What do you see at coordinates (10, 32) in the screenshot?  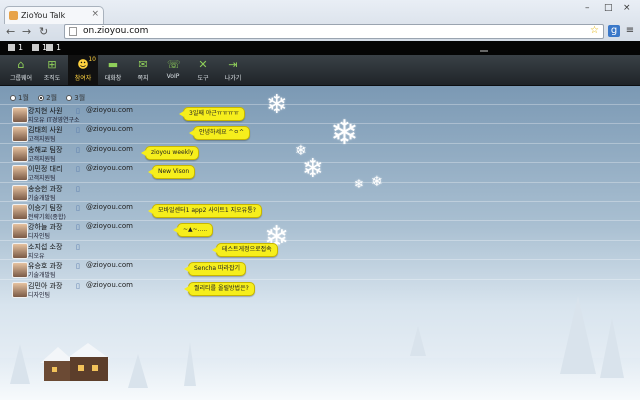 I see `back-icon: ←` at bounding box center [10, 32].